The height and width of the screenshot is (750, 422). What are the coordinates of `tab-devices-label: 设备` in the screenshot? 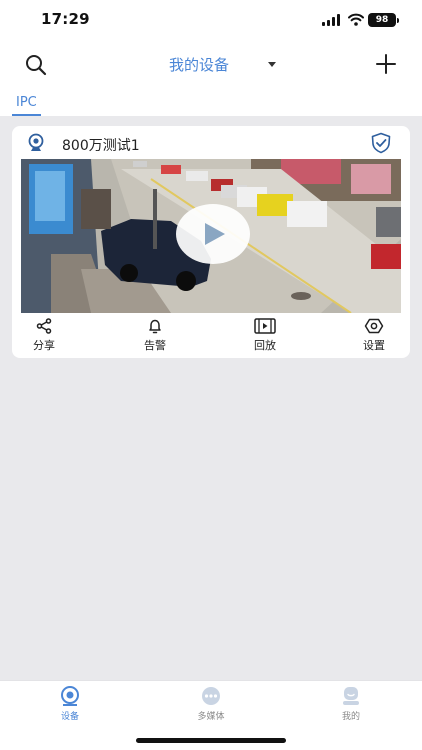 It's located at (69, 717).